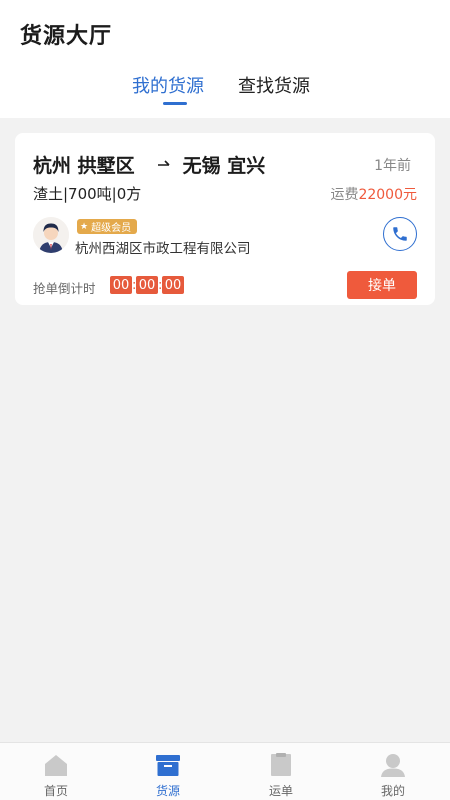  What do you see at coordinates (121, 285) in the screenshot?
I see `countdown-hours: 00` at bounding box center [121, 285].